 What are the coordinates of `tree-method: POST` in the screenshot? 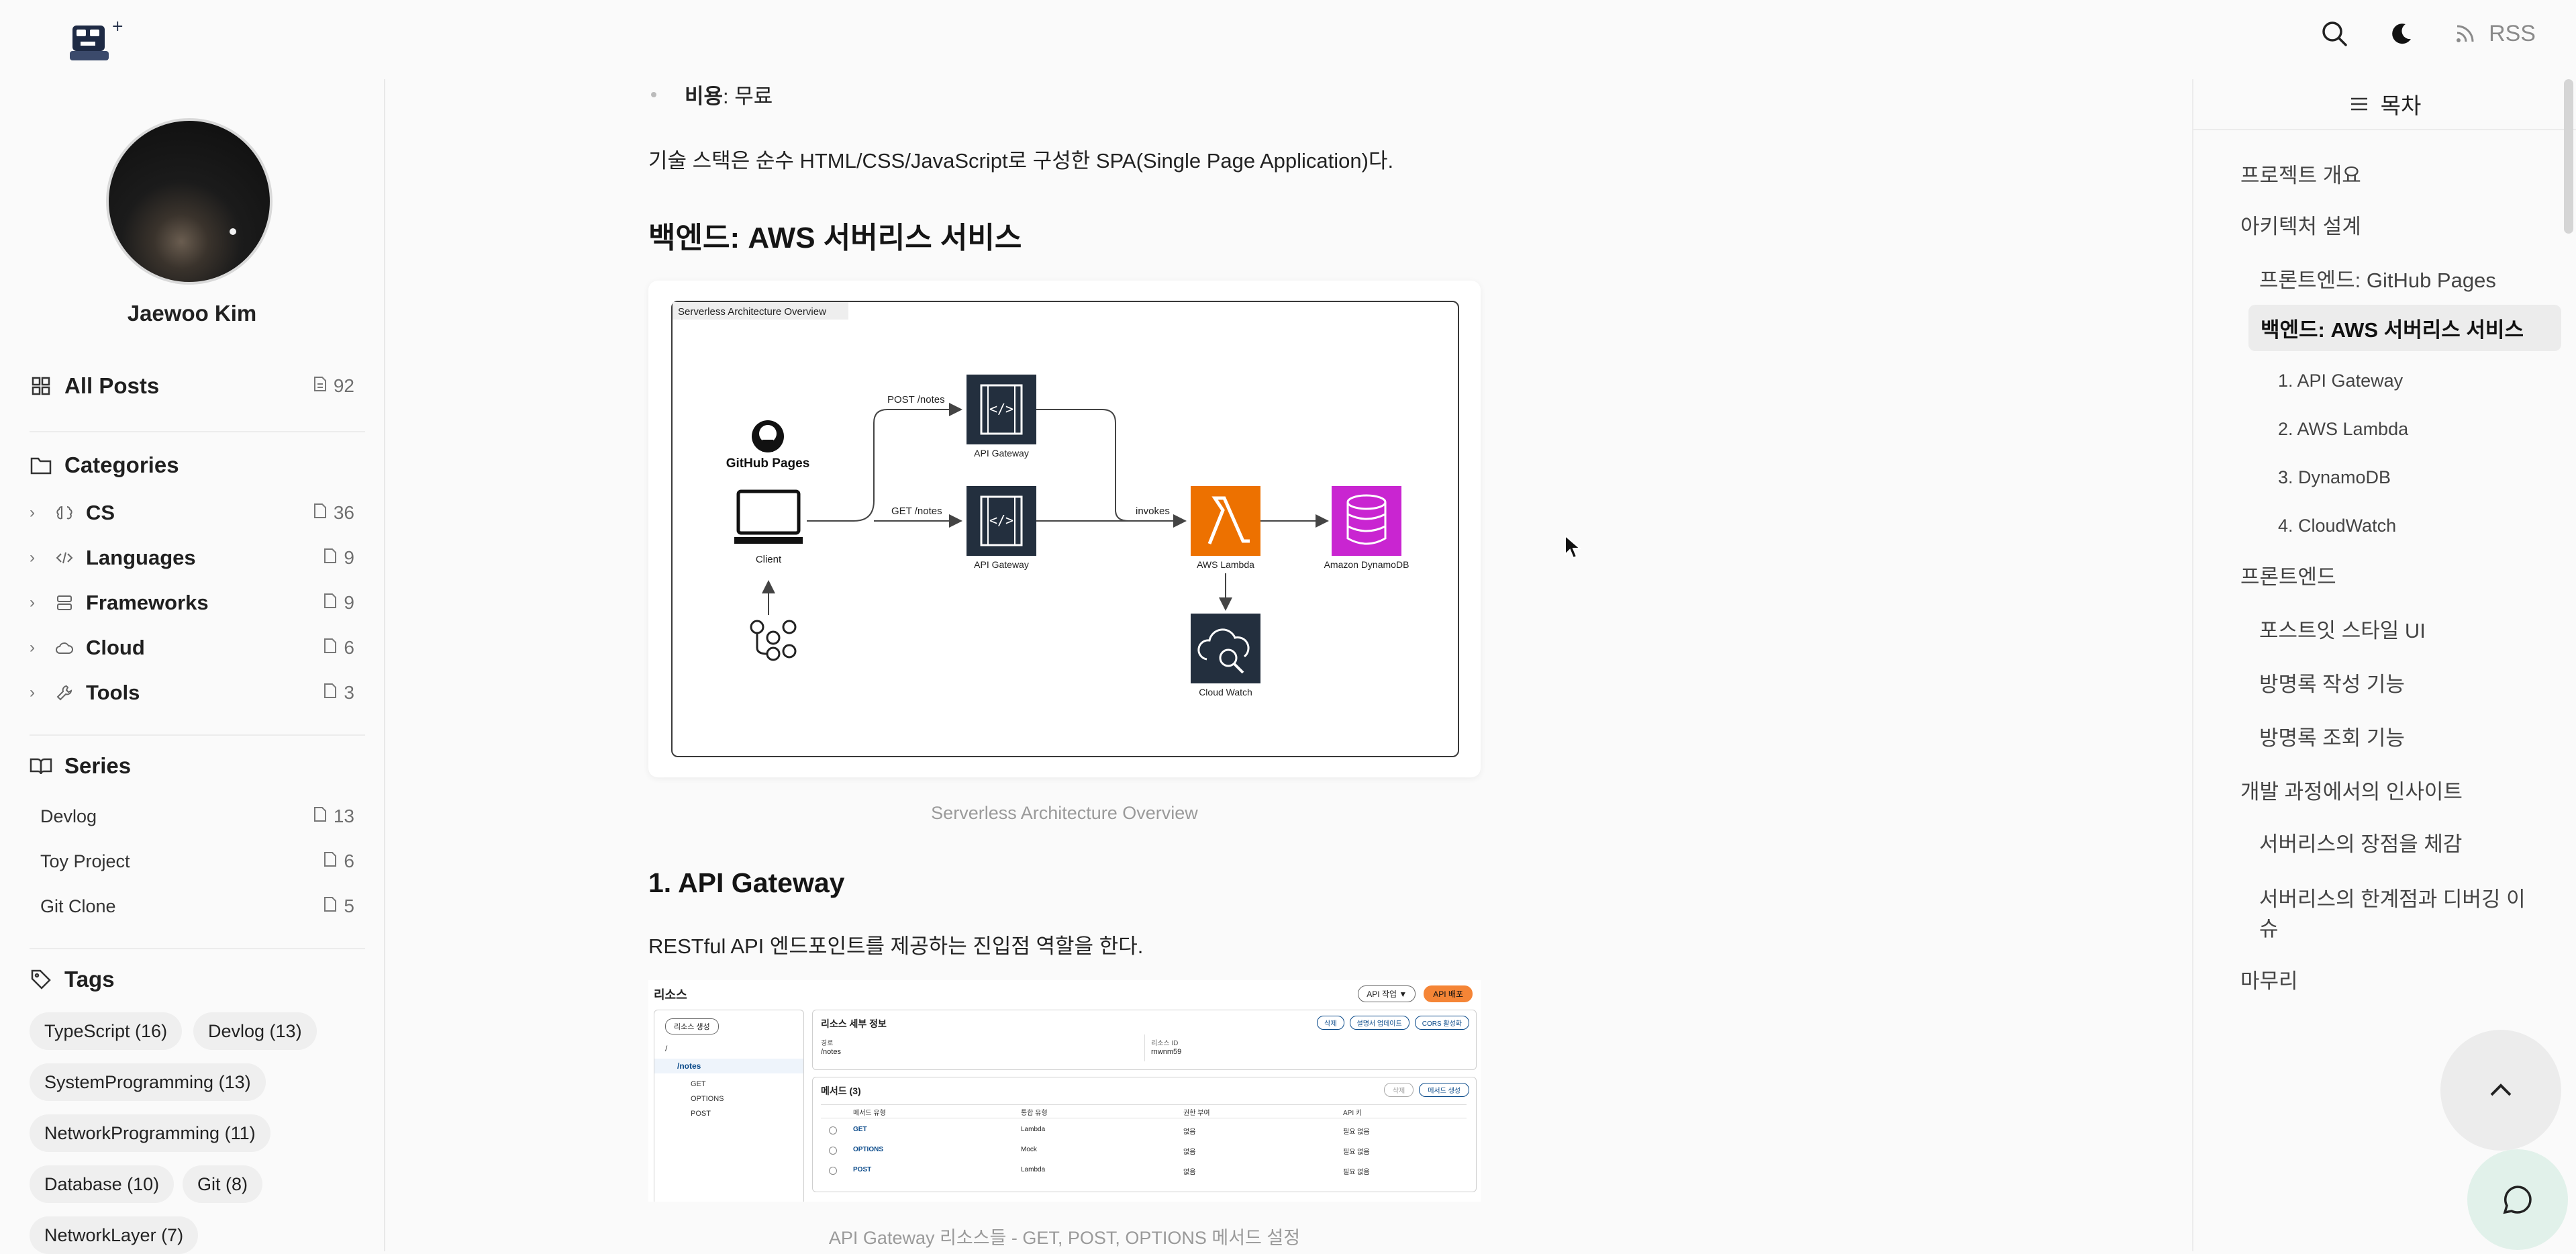 It's located at (701, 1114).